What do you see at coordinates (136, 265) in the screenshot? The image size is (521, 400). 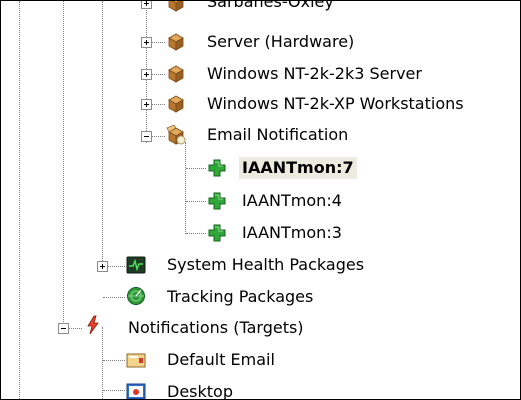 I see `health-monitor-icon` at bounding box center [136, 265].